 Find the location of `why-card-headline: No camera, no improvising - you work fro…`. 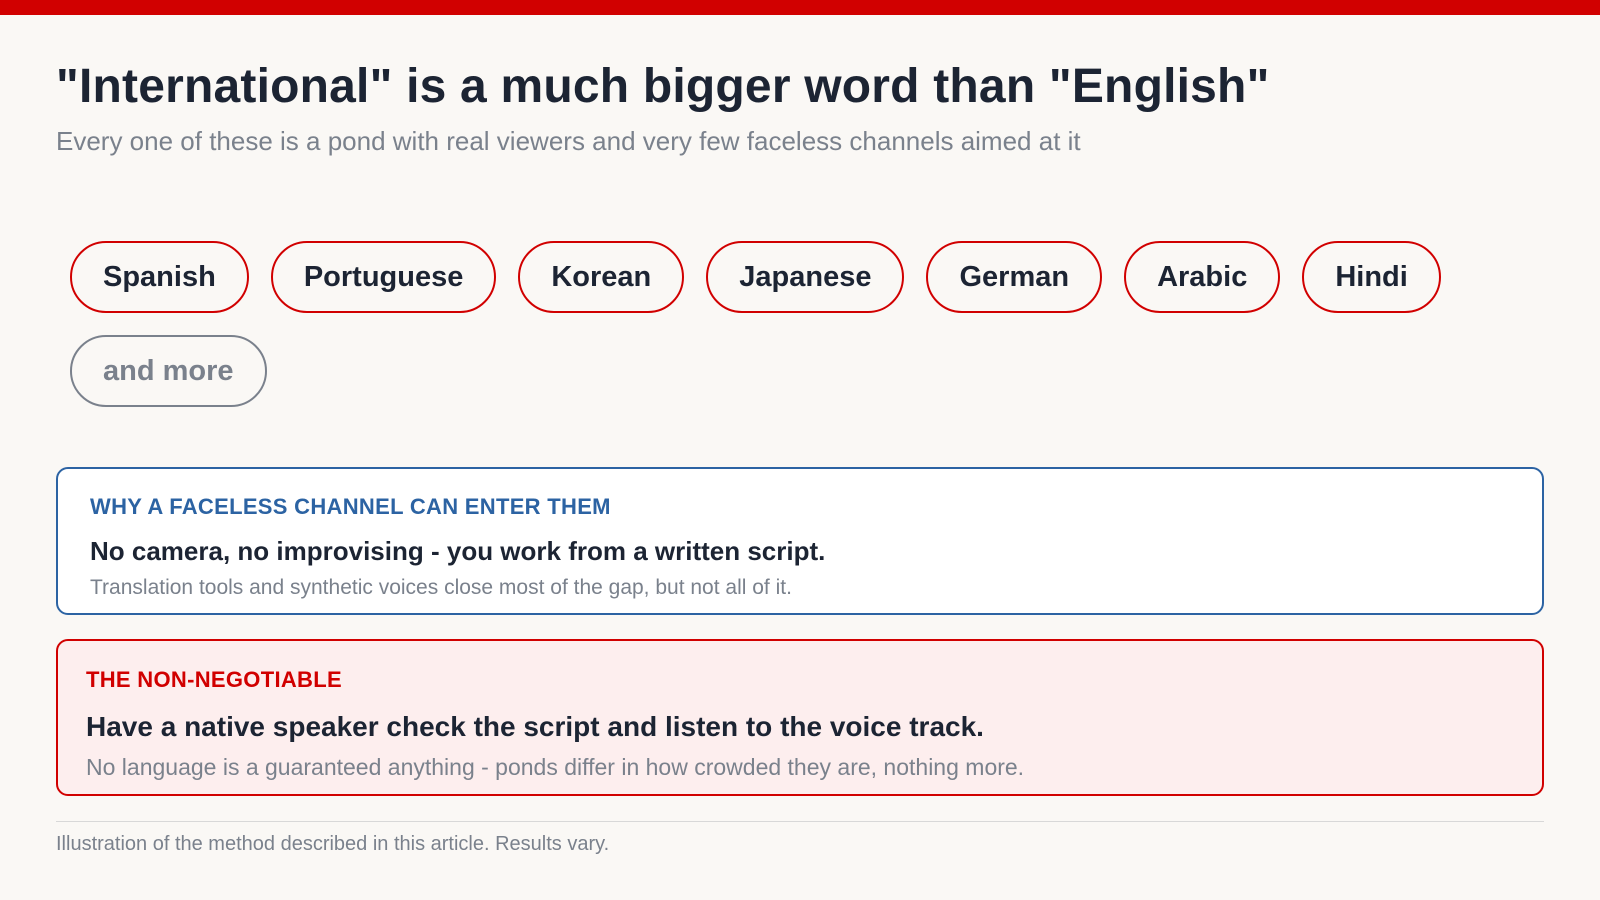

why-card-headline: No camera, no improvising - you work fro… is located at coordinates (458, 551).